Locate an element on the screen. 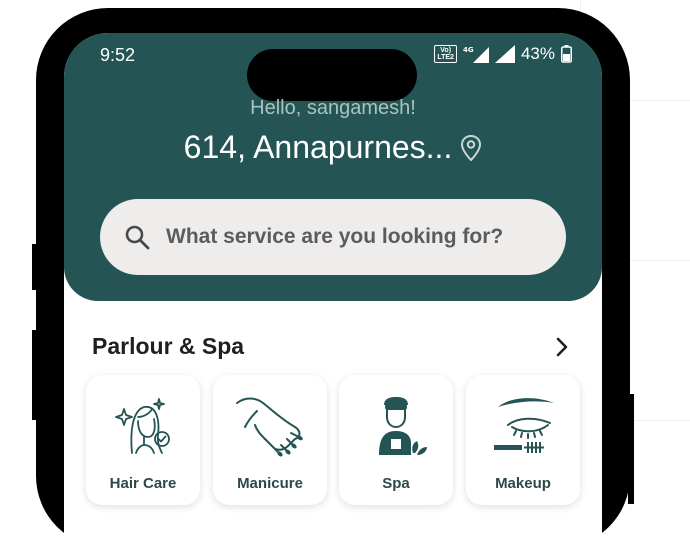  signal-icon is located at coordinates (504, 54).